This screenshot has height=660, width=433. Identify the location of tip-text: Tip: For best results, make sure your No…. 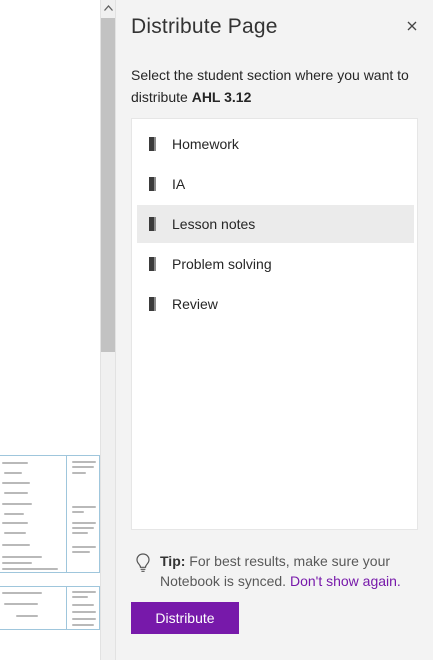
(291, 571).